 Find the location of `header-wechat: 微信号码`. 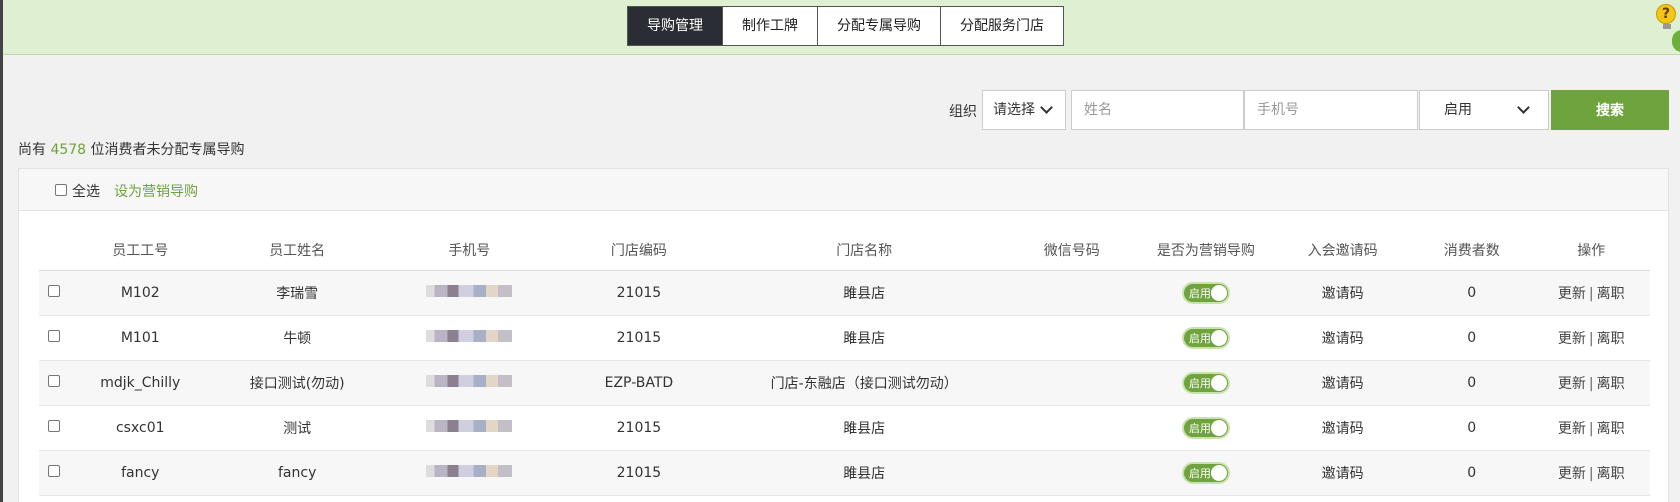

header-wechat: 微信号码 is located at coordinates (1071, 250).